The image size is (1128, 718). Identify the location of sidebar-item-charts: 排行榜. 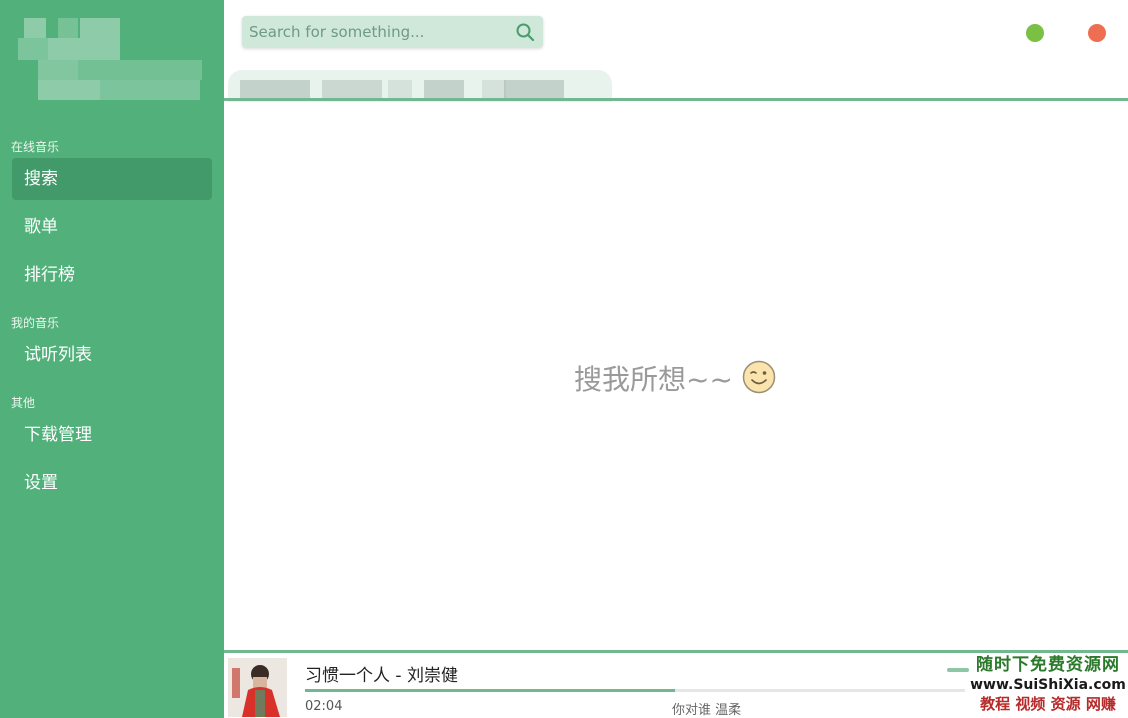
(112, 275).